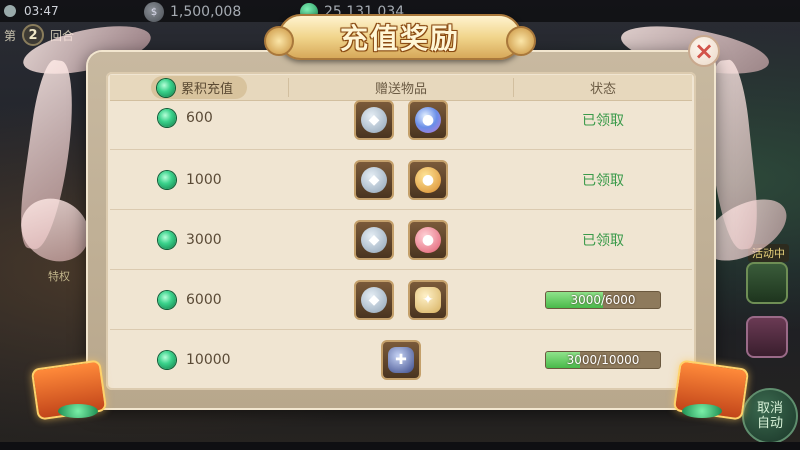  I want to click on dialog-title-plaque: 充值奖励, so click(400, 37).